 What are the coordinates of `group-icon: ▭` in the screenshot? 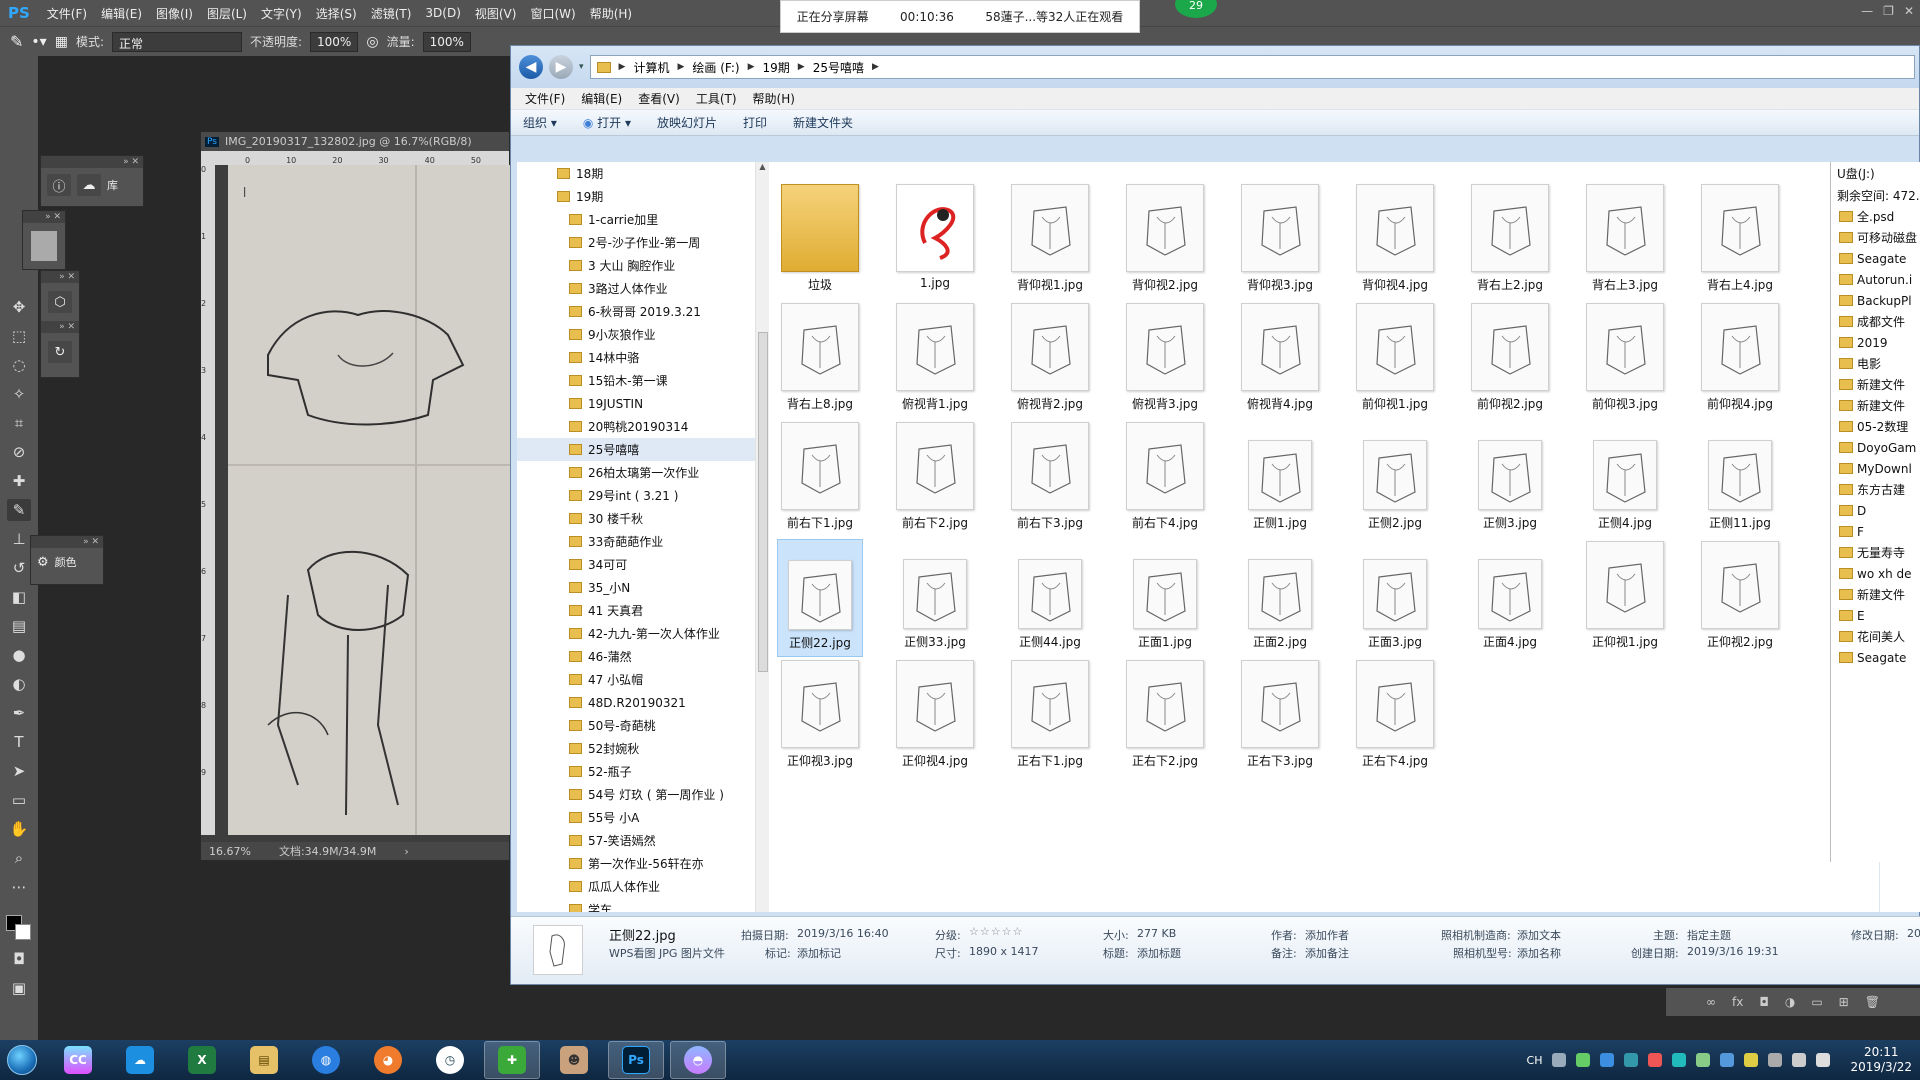 It's located at (1816, 1002).